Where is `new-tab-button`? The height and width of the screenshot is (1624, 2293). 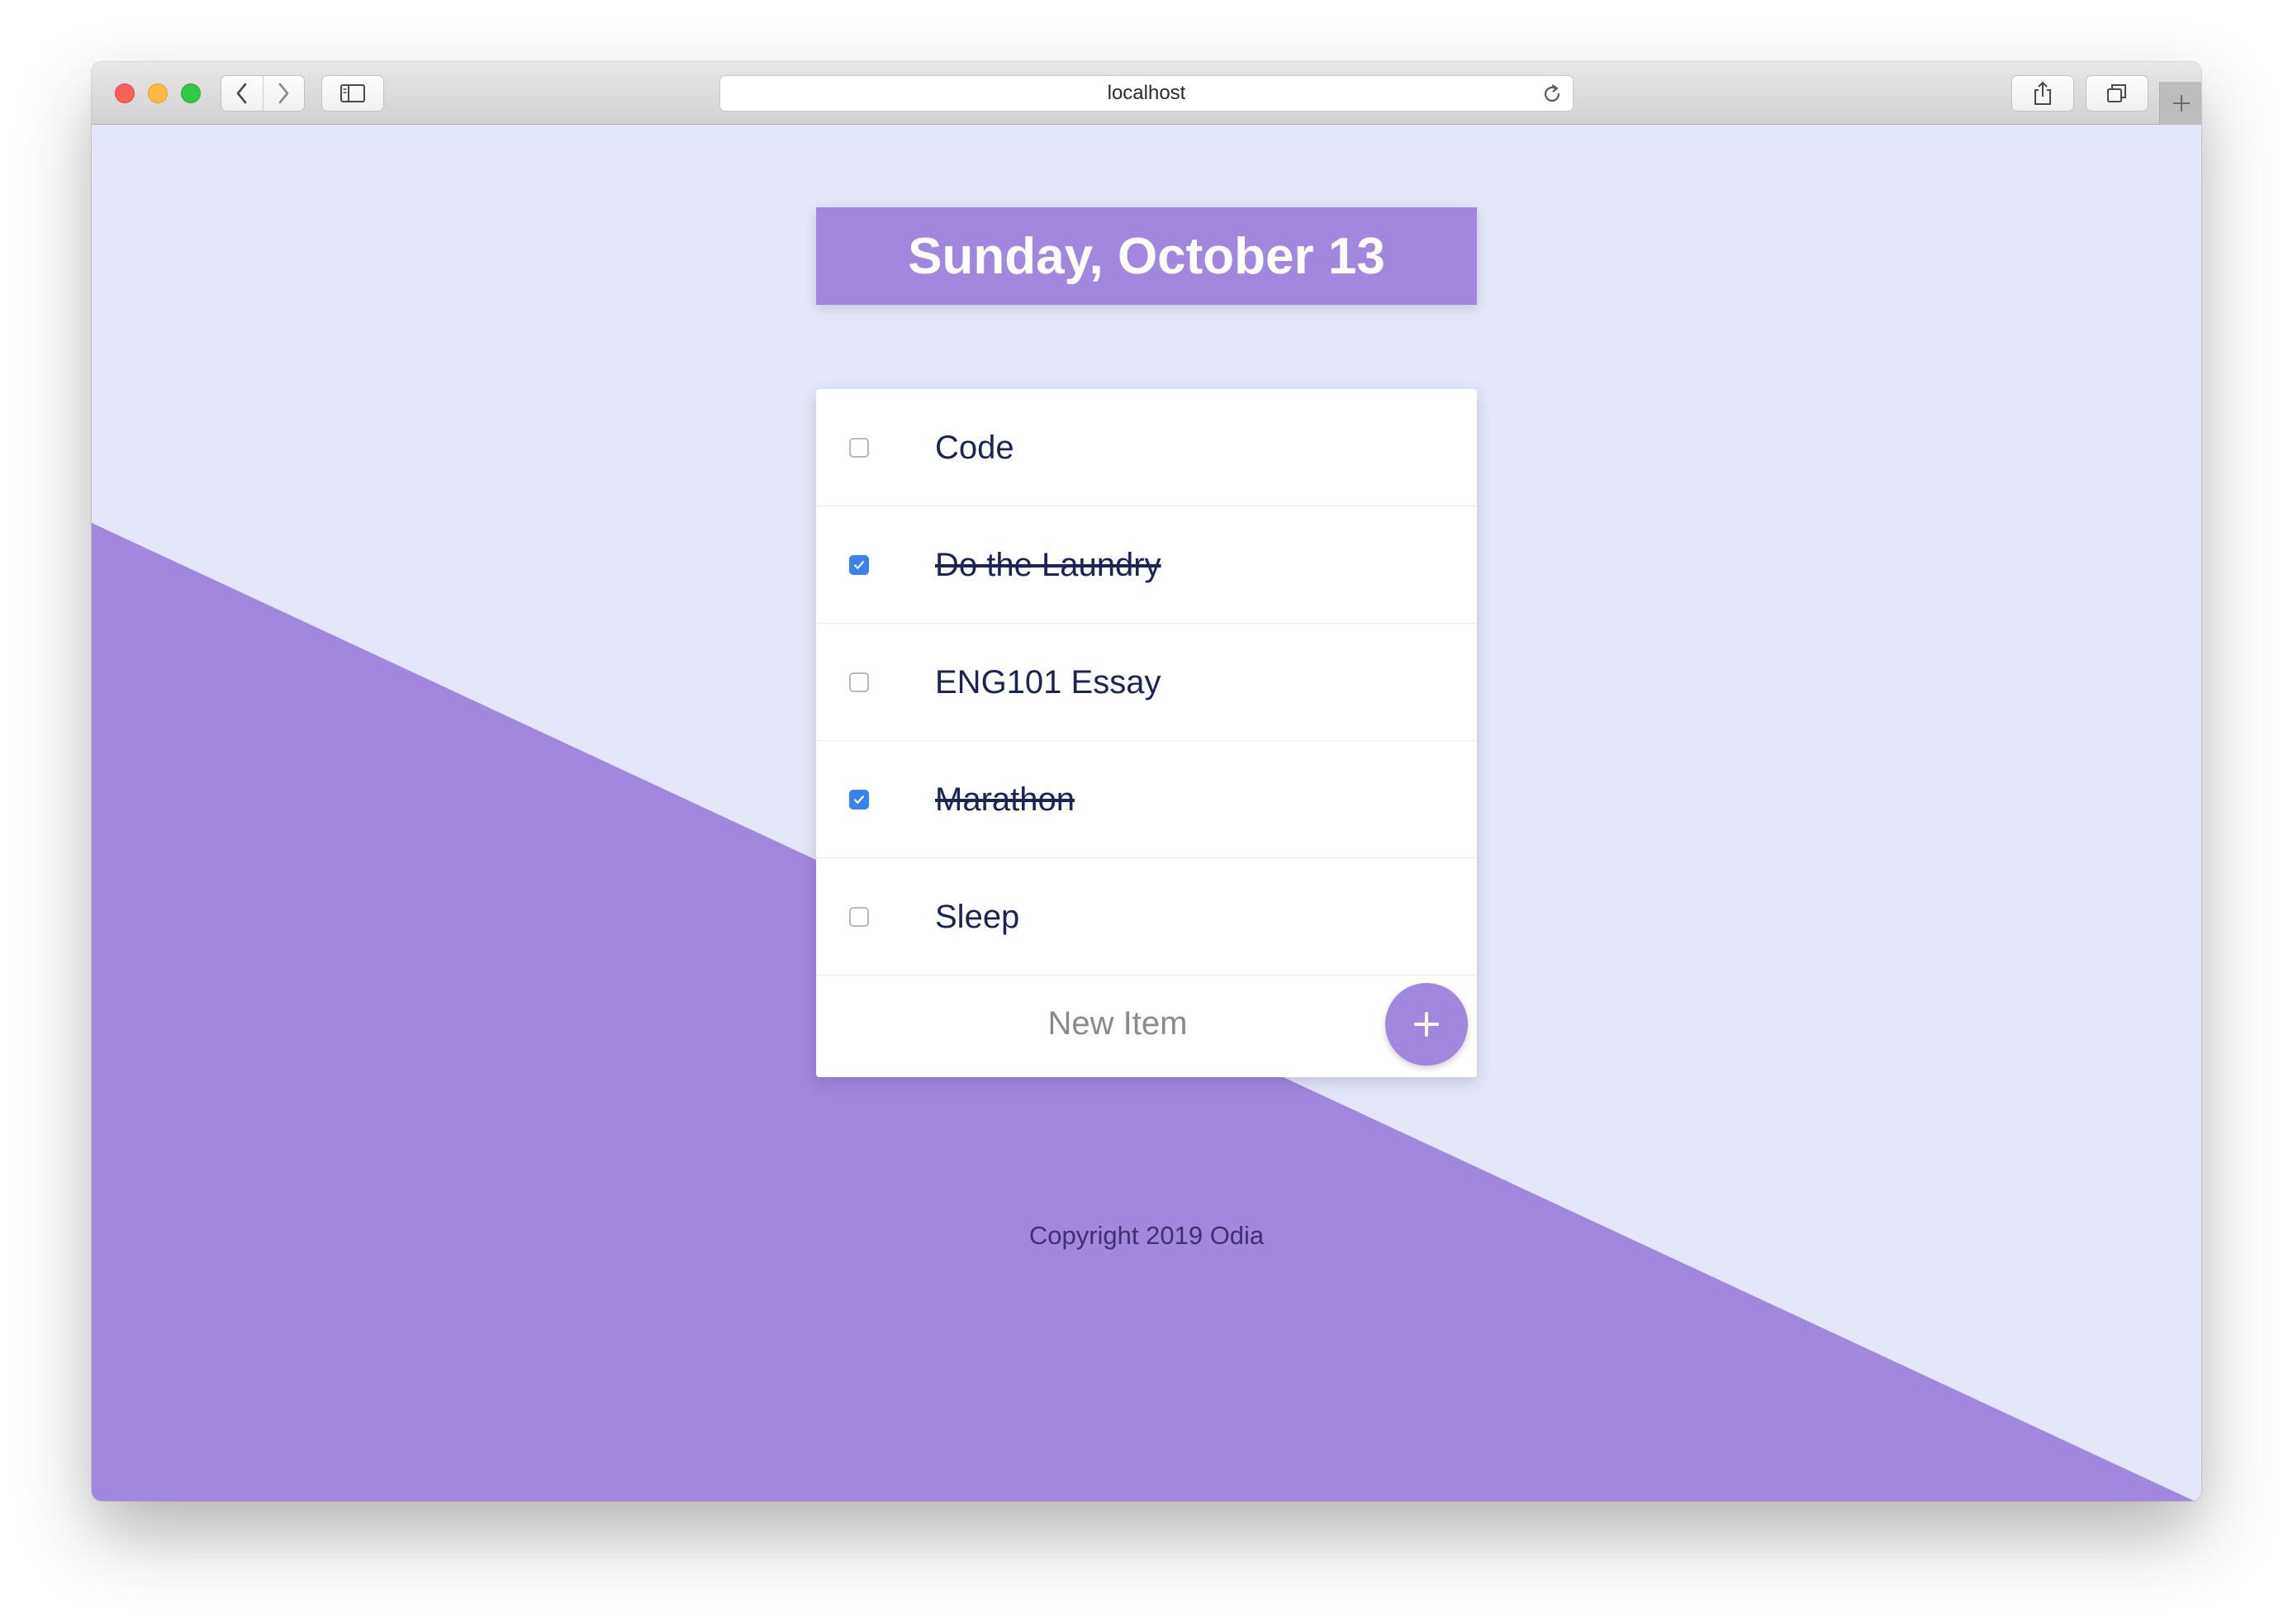 new-tab-button is located at coordinates (2180, 103).